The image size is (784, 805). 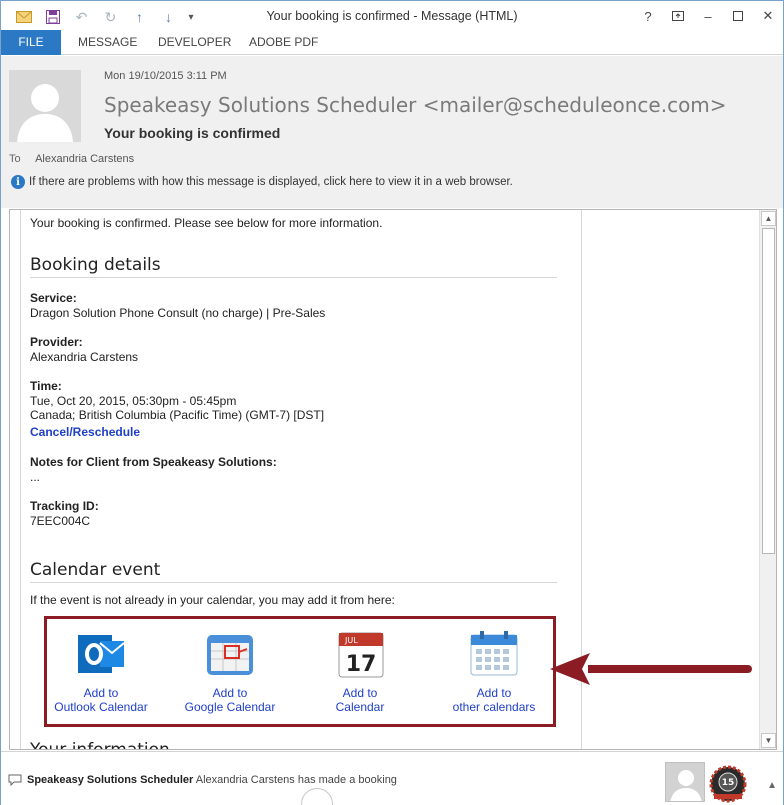 What do you see at coordinates (772, 785) in the screenshot?
I see `collapse-people-pane-icon: ▲` at bounding box center [772, 785].